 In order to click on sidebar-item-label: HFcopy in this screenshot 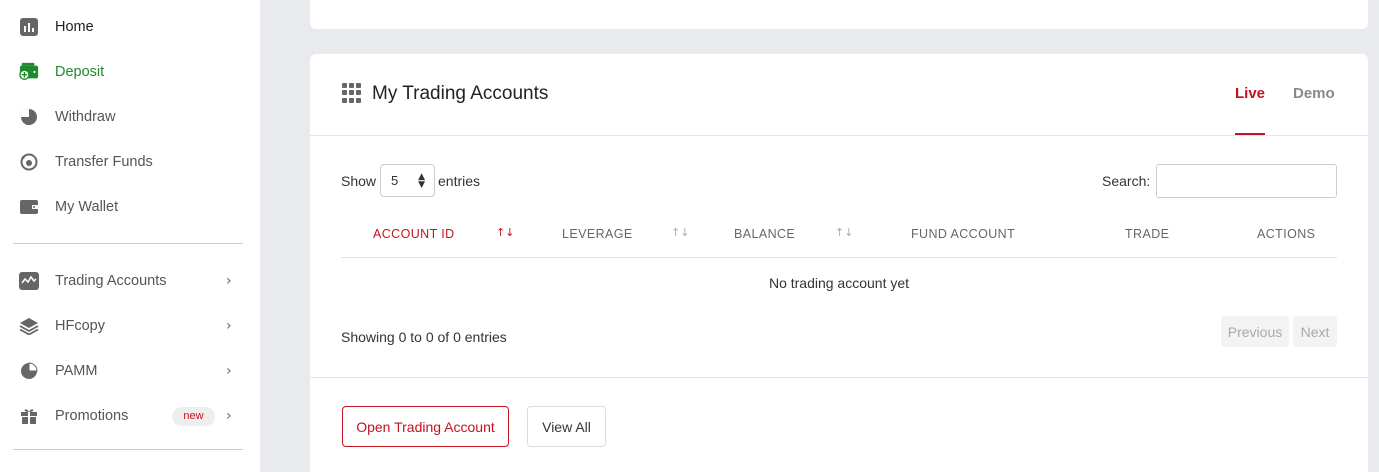, I will do `click(80, 326)`.